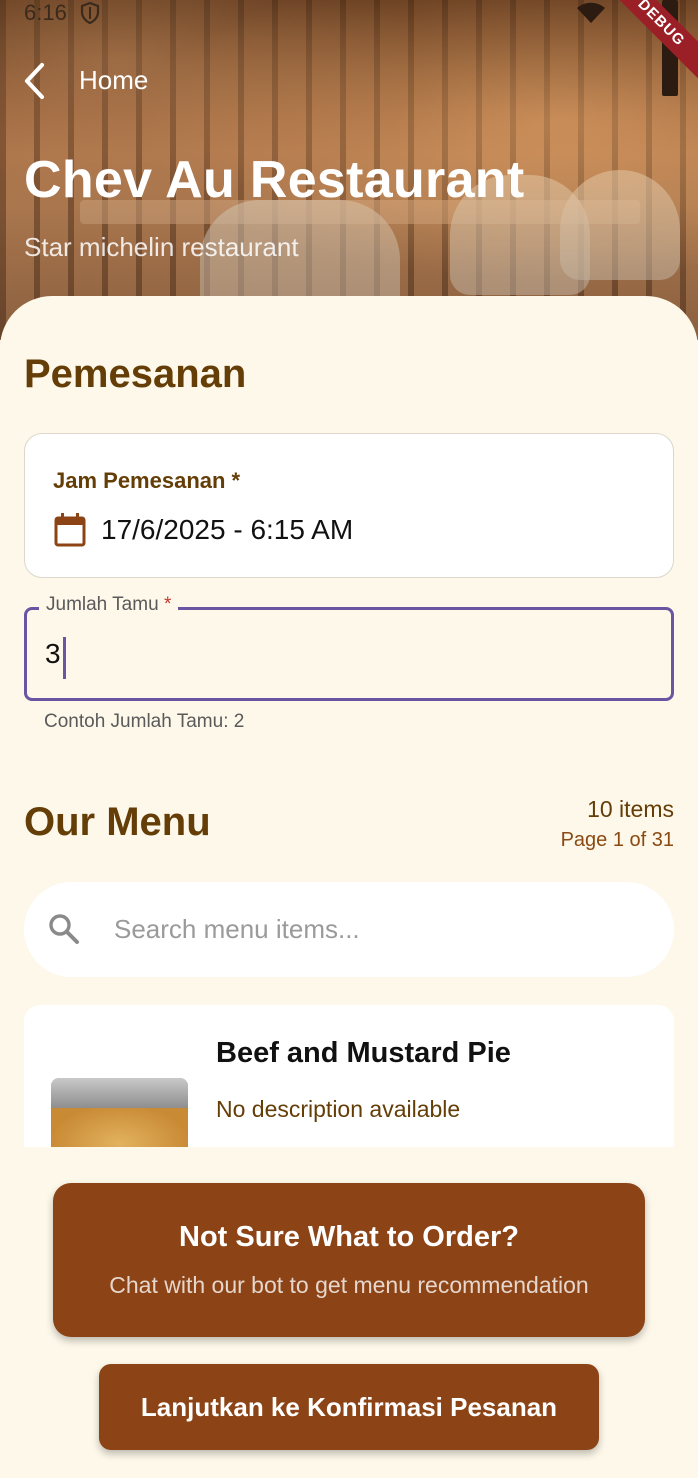 The width and height of the screenshot is (698, 1478). Describe the element at coordinates (349, 81) in the screenshot. I see `app-bar: Home` at that location.